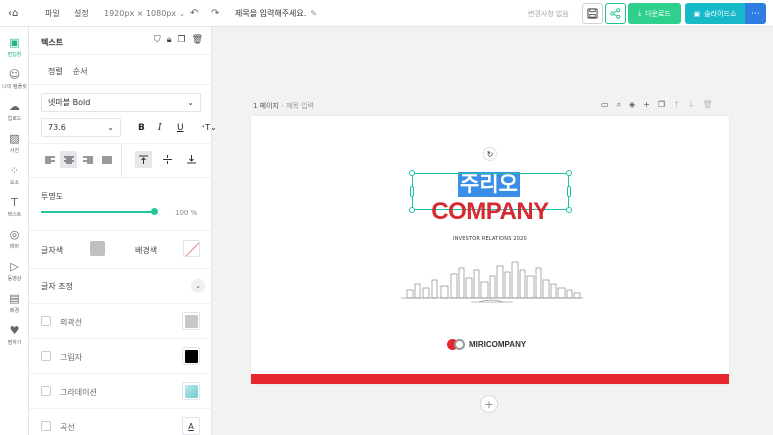 The image size is (773, 435). I want to click on lock-icon: 🔒︎, so click(169, 40).